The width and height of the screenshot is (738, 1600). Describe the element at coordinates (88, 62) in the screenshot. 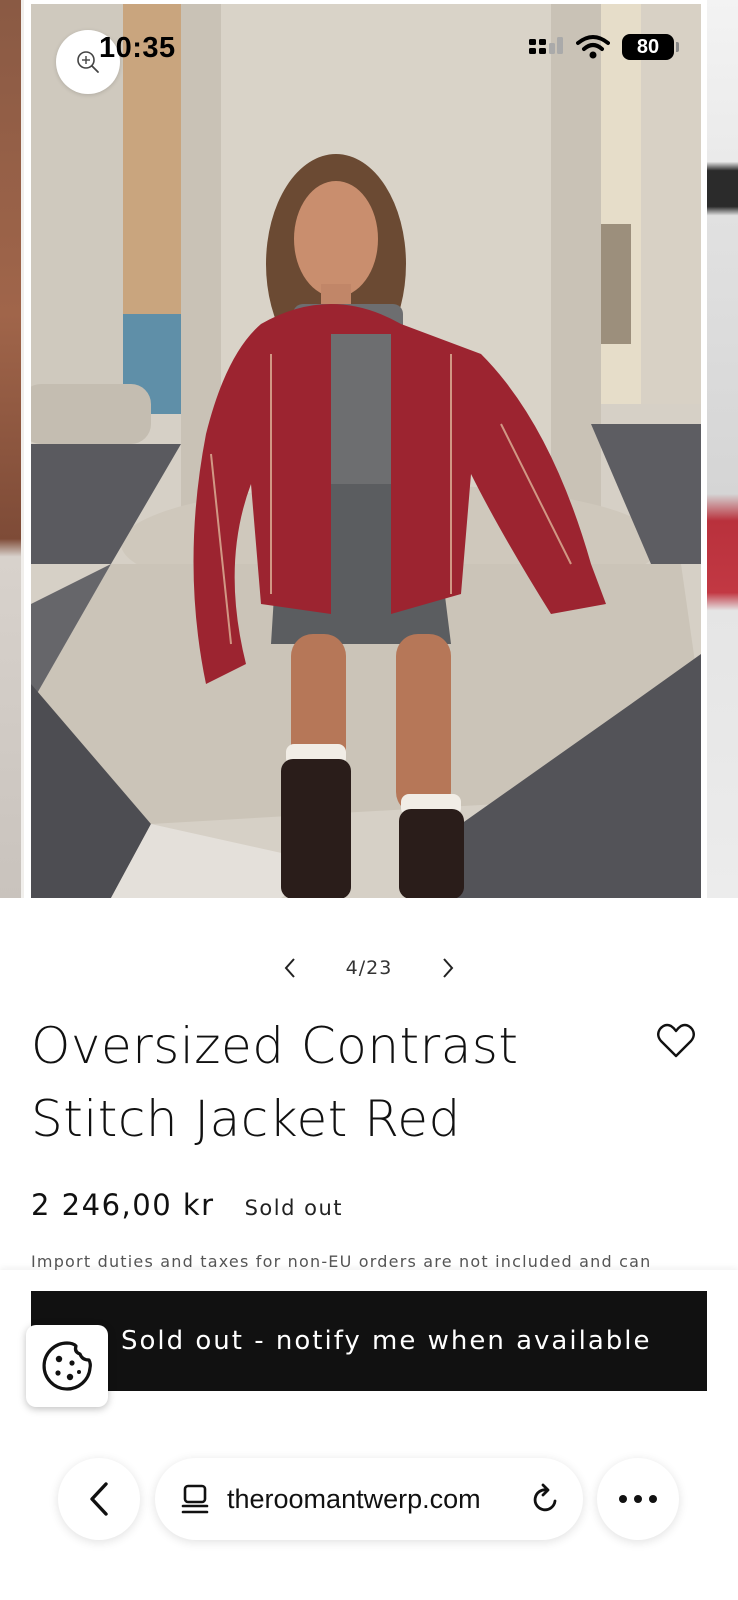

I see `zoom-in-icon` at that location.